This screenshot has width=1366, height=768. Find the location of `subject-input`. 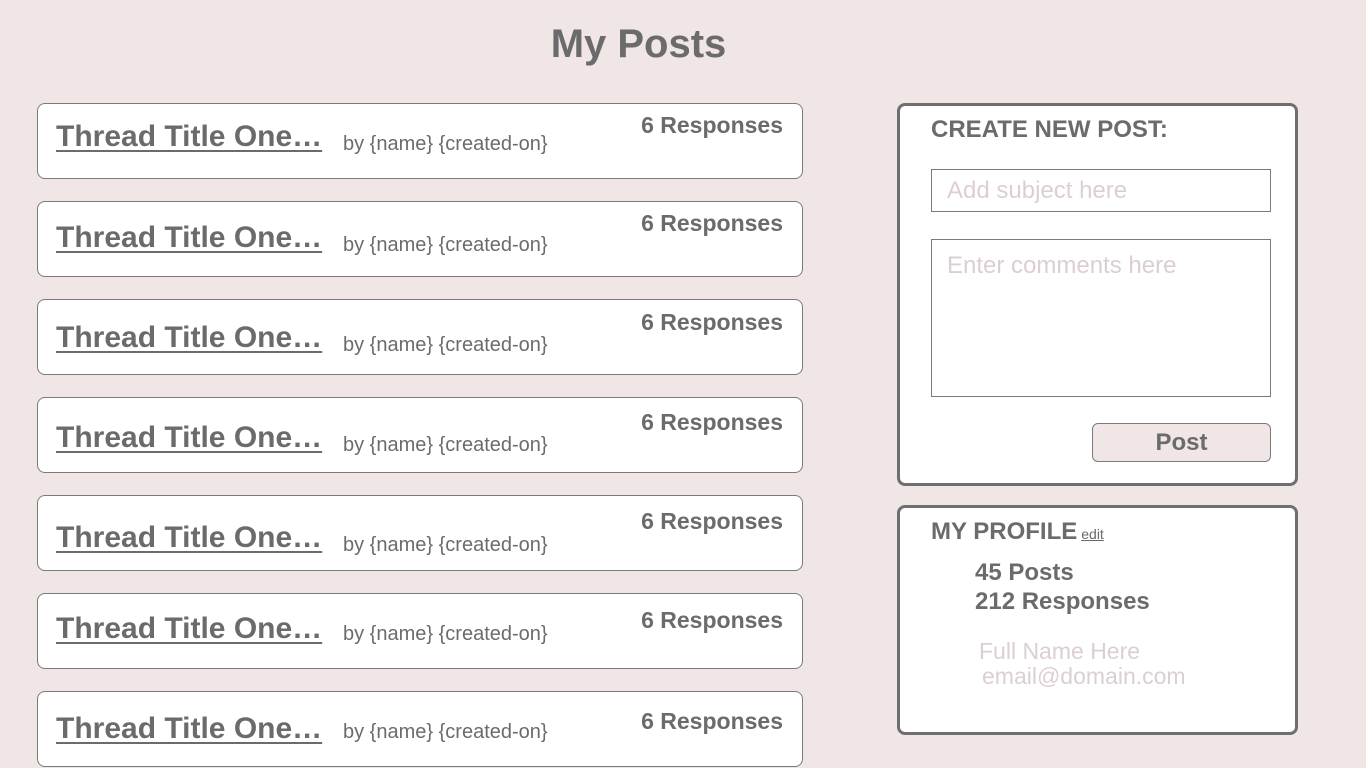

subject-input is located at coordinates (1101, 190).